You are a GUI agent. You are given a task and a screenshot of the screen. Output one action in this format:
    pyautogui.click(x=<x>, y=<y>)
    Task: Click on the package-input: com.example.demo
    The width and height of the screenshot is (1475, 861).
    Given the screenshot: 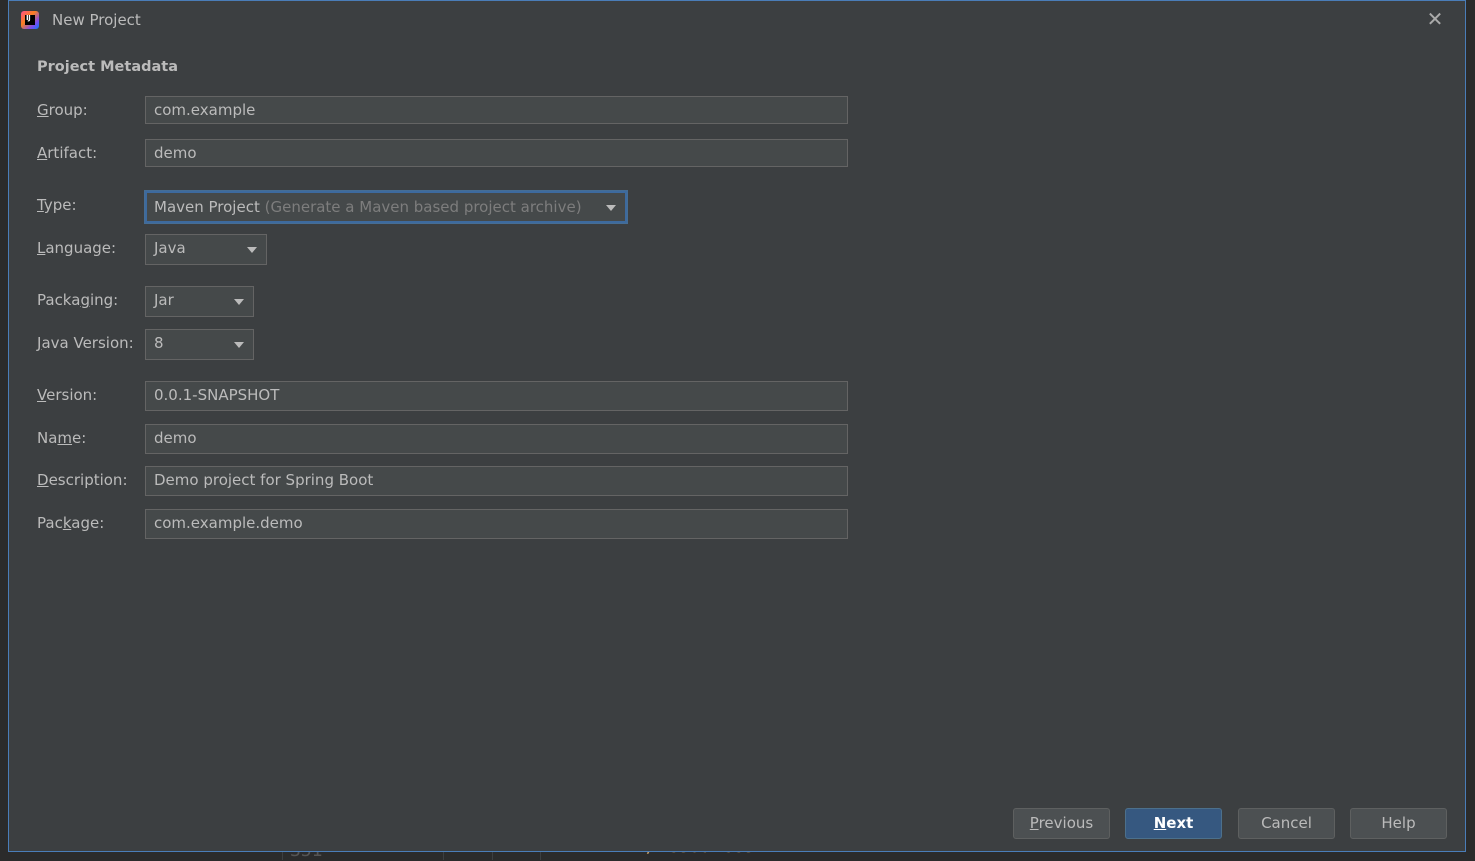 What is the action you would take?
    pyautogui.click(x=496, y=524)
    